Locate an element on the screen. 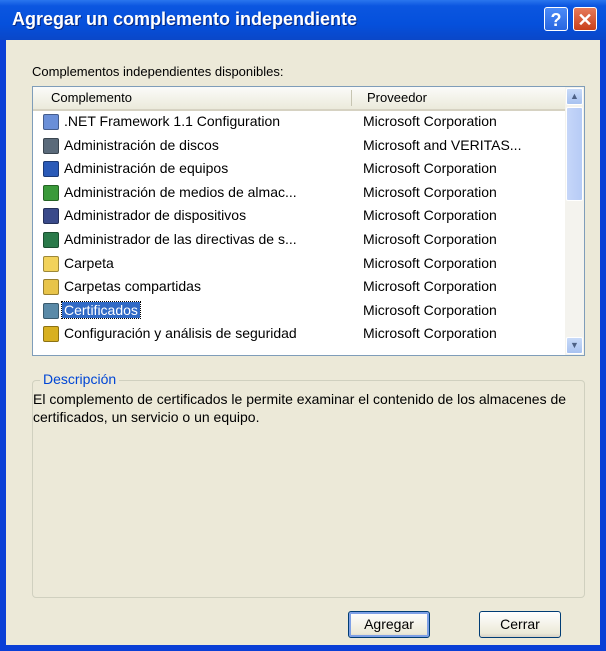 This screenshot has width=606, height=651. close-window-button: ✕ is located at coordinates (585, 19).